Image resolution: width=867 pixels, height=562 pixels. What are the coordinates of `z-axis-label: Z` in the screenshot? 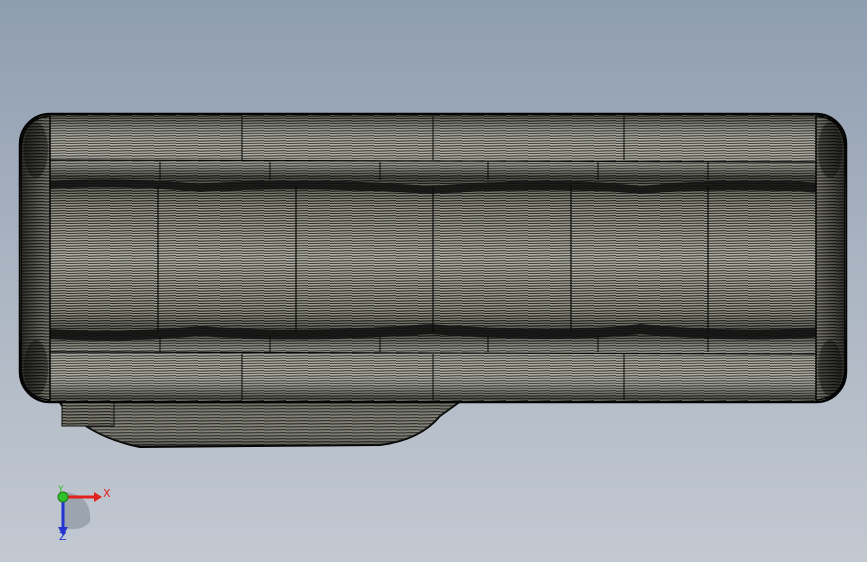 It's located at (63, 536).